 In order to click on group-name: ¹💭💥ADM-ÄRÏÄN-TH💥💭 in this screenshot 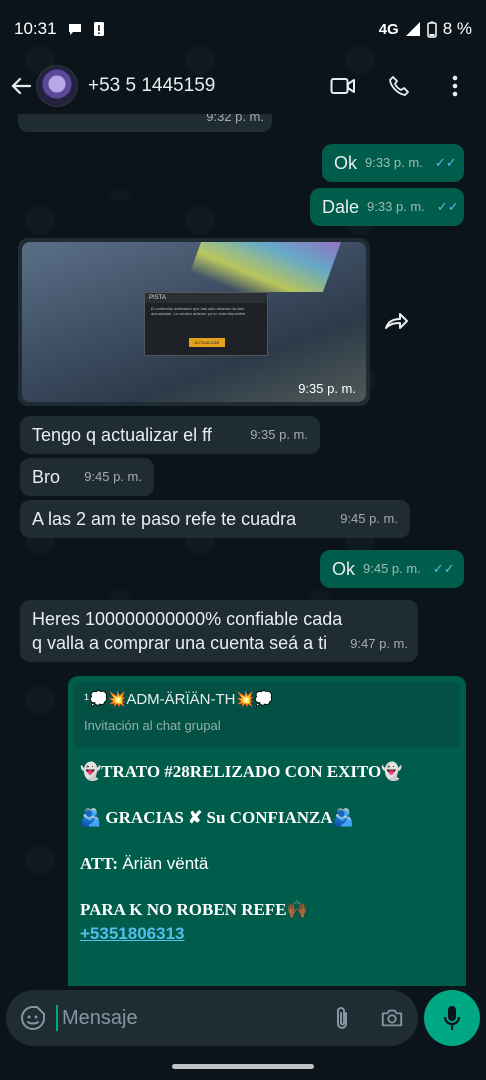, I will do `click(178, 699)`.